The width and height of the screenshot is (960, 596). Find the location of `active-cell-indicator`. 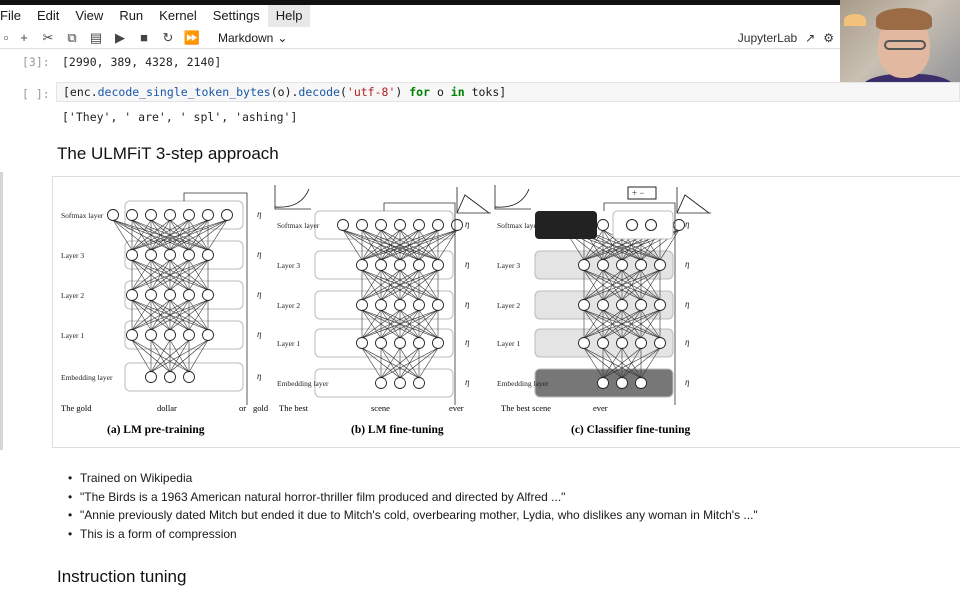

active-cell-indicator is located at coordinates (1, 311).